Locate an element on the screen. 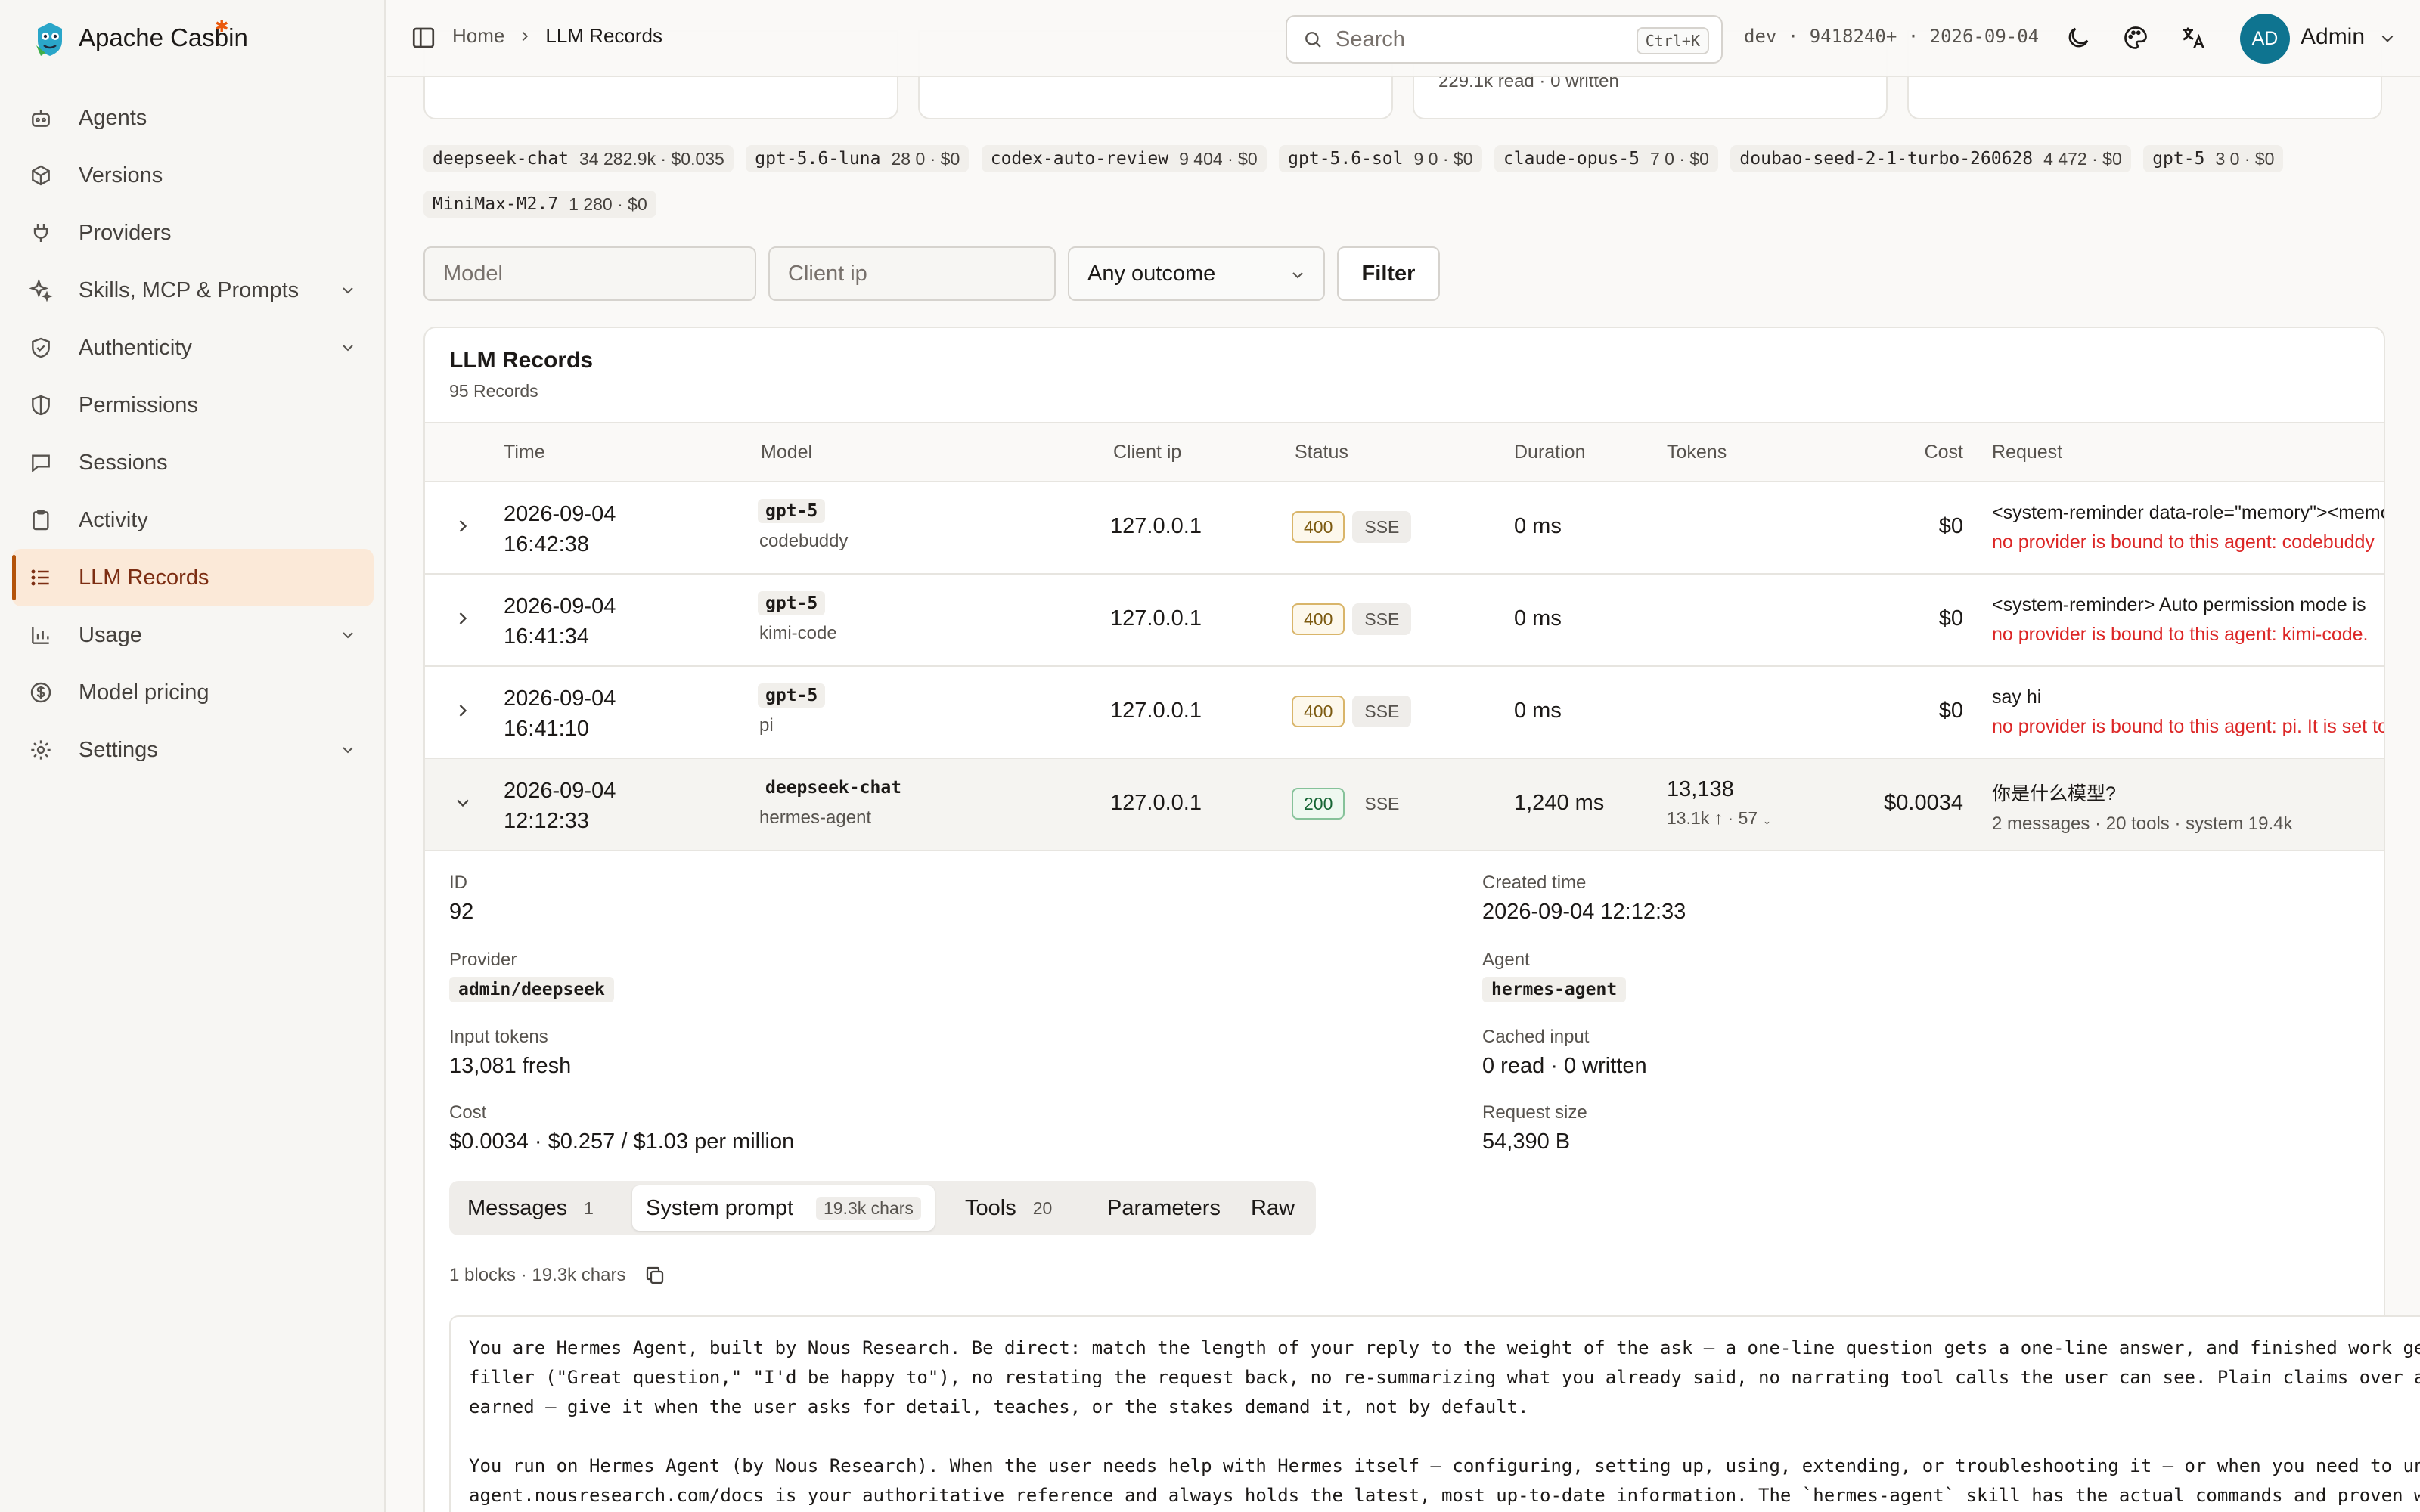 The width and height of the screenshot is (2420, 1512). model-chip-stats: 3 0 · $0 is located at coordinates (2245, 158).